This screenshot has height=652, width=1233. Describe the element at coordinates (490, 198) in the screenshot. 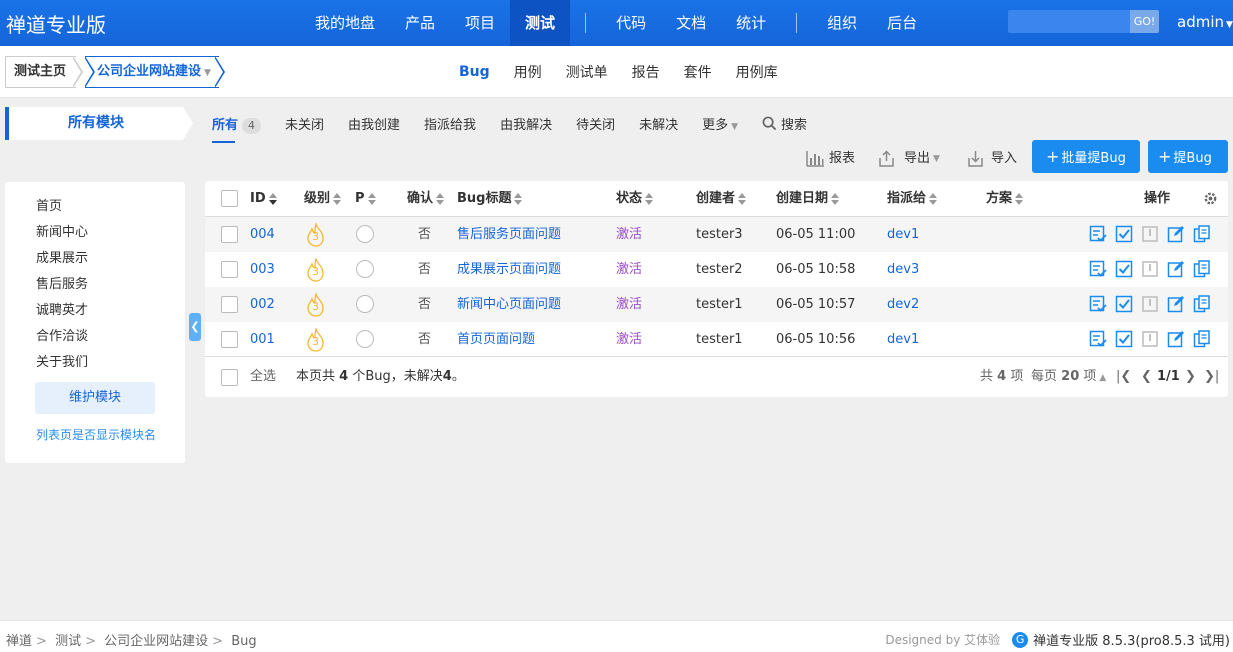

I see `col-title: Bug标题` at that location.